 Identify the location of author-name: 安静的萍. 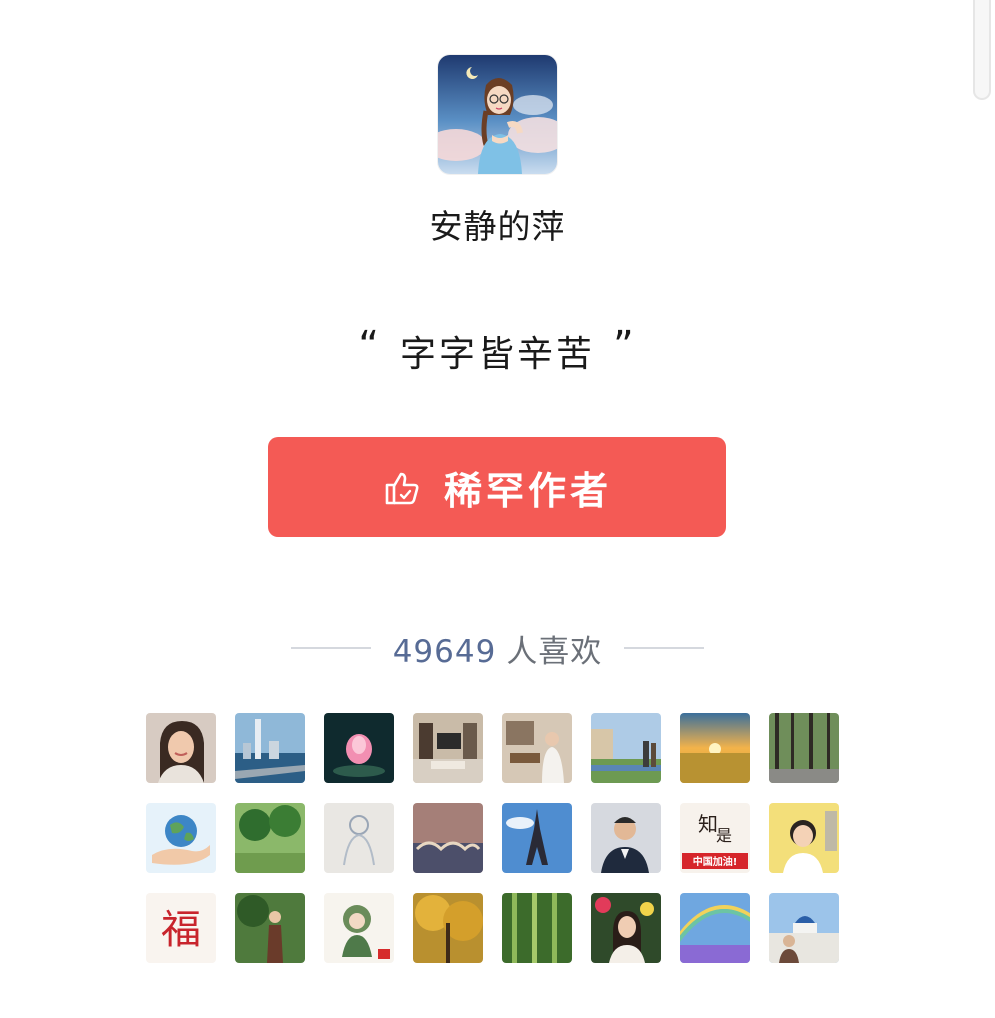
(497, 226).